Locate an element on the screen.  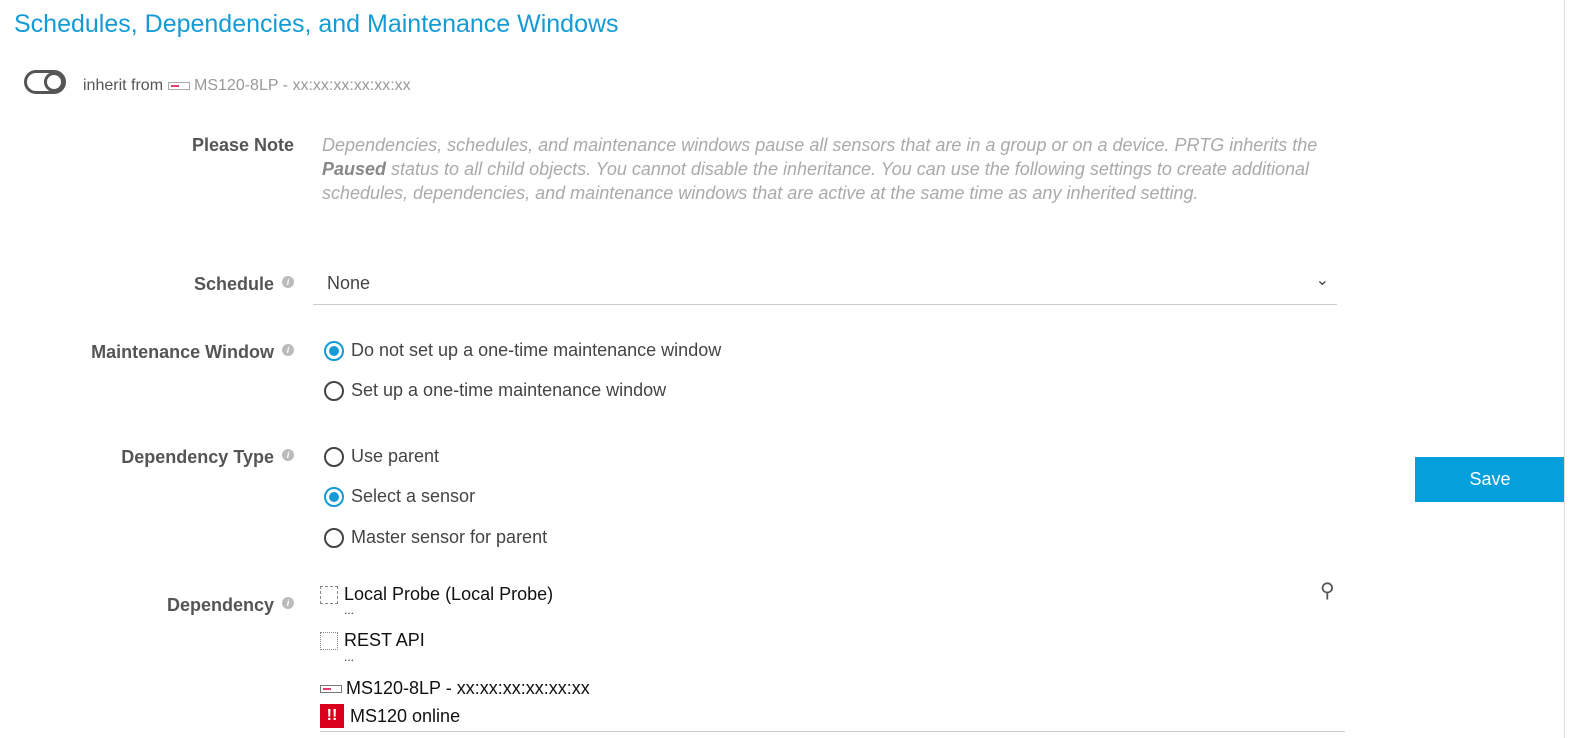
radio-master-sensor: Master sensor for parent is located at coordinates (435, 537).